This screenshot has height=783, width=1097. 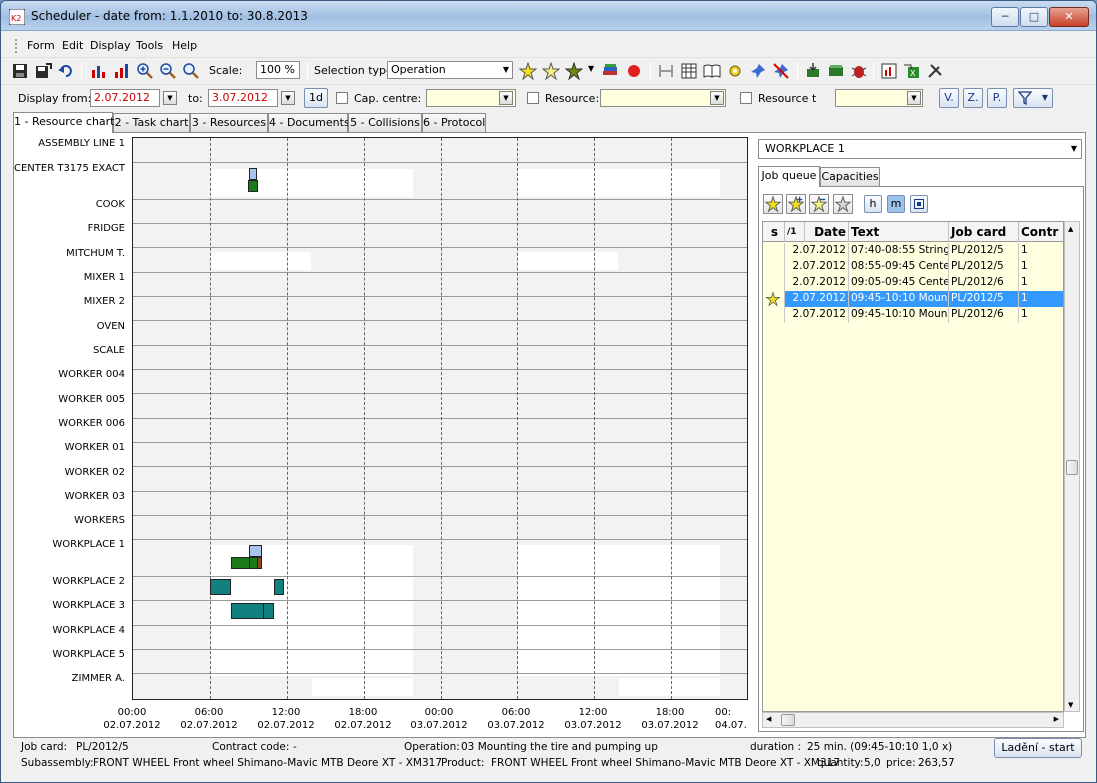 What do you see at coordinates (1069, 17) in the screenshot?
I see `close-button: ✕` at bounding box center [1069, 17].